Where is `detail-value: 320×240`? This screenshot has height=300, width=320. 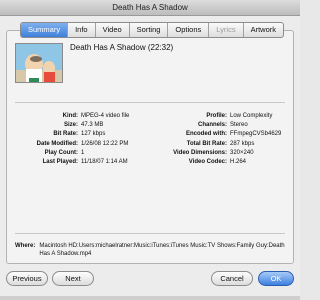
detail-value: 320×240 is located at coordinates (242, 152).